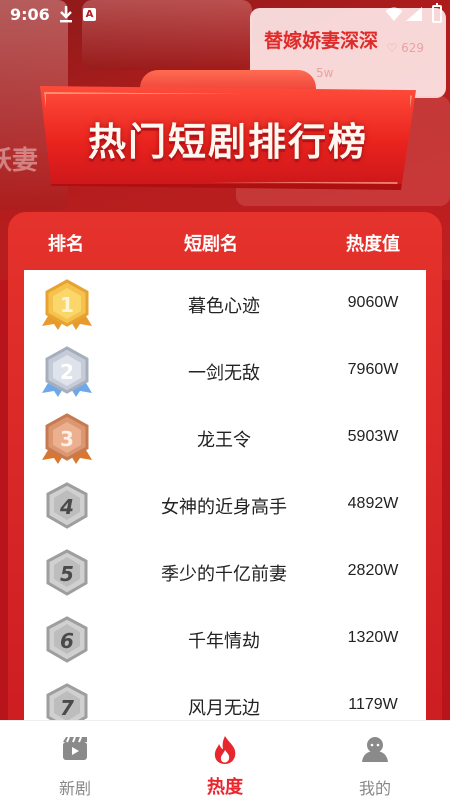 This screenshot has height=800, width=450. I want to click on header-heat-value: 热度值, so click(373, 244).